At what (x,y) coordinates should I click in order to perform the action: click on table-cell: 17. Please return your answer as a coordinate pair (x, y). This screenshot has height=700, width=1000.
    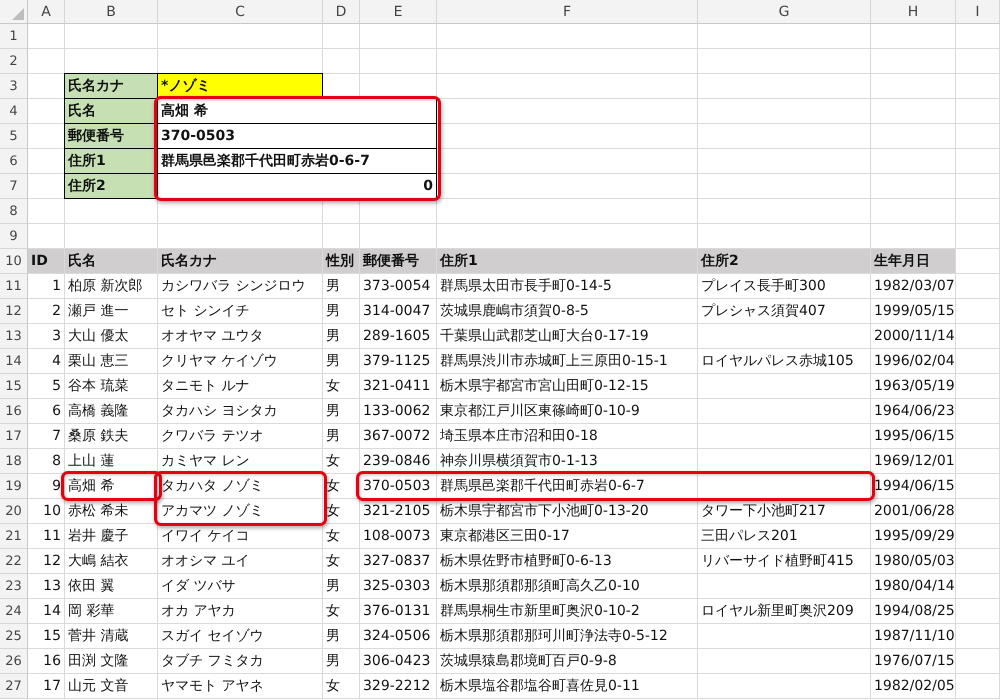
    Looking at the image, I should click on (46, 686).